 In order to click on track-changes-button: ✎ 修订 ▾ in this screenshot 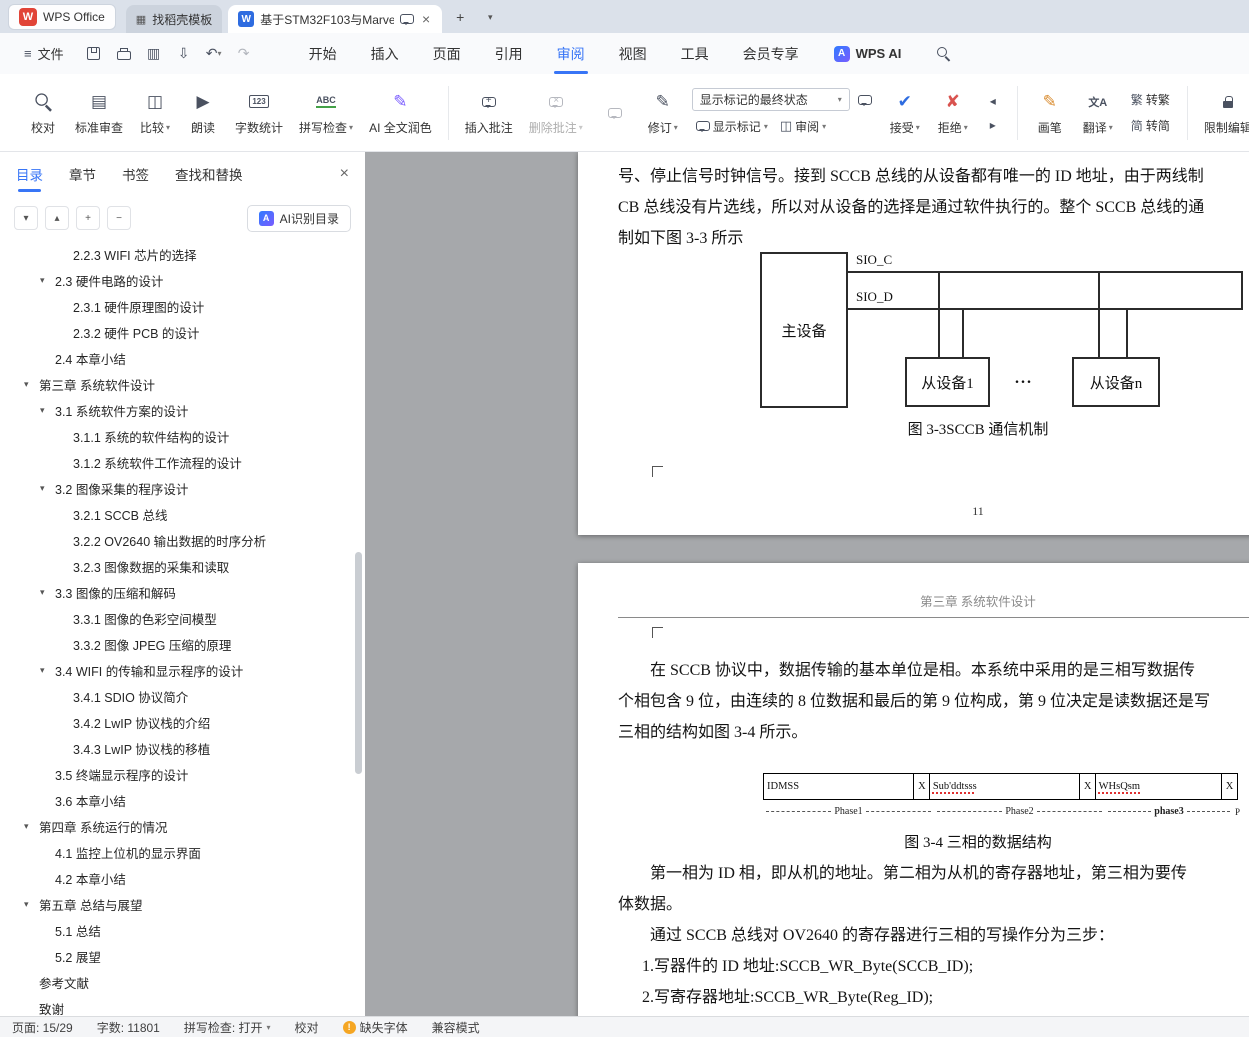, I will do `click(663, 113)`.